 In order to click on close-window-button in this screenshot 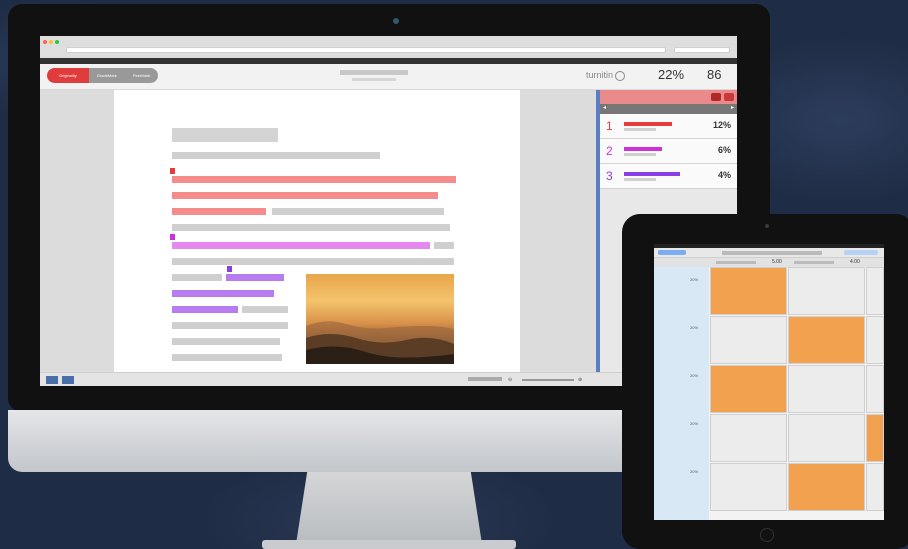, I will do `click(45, 42)`.